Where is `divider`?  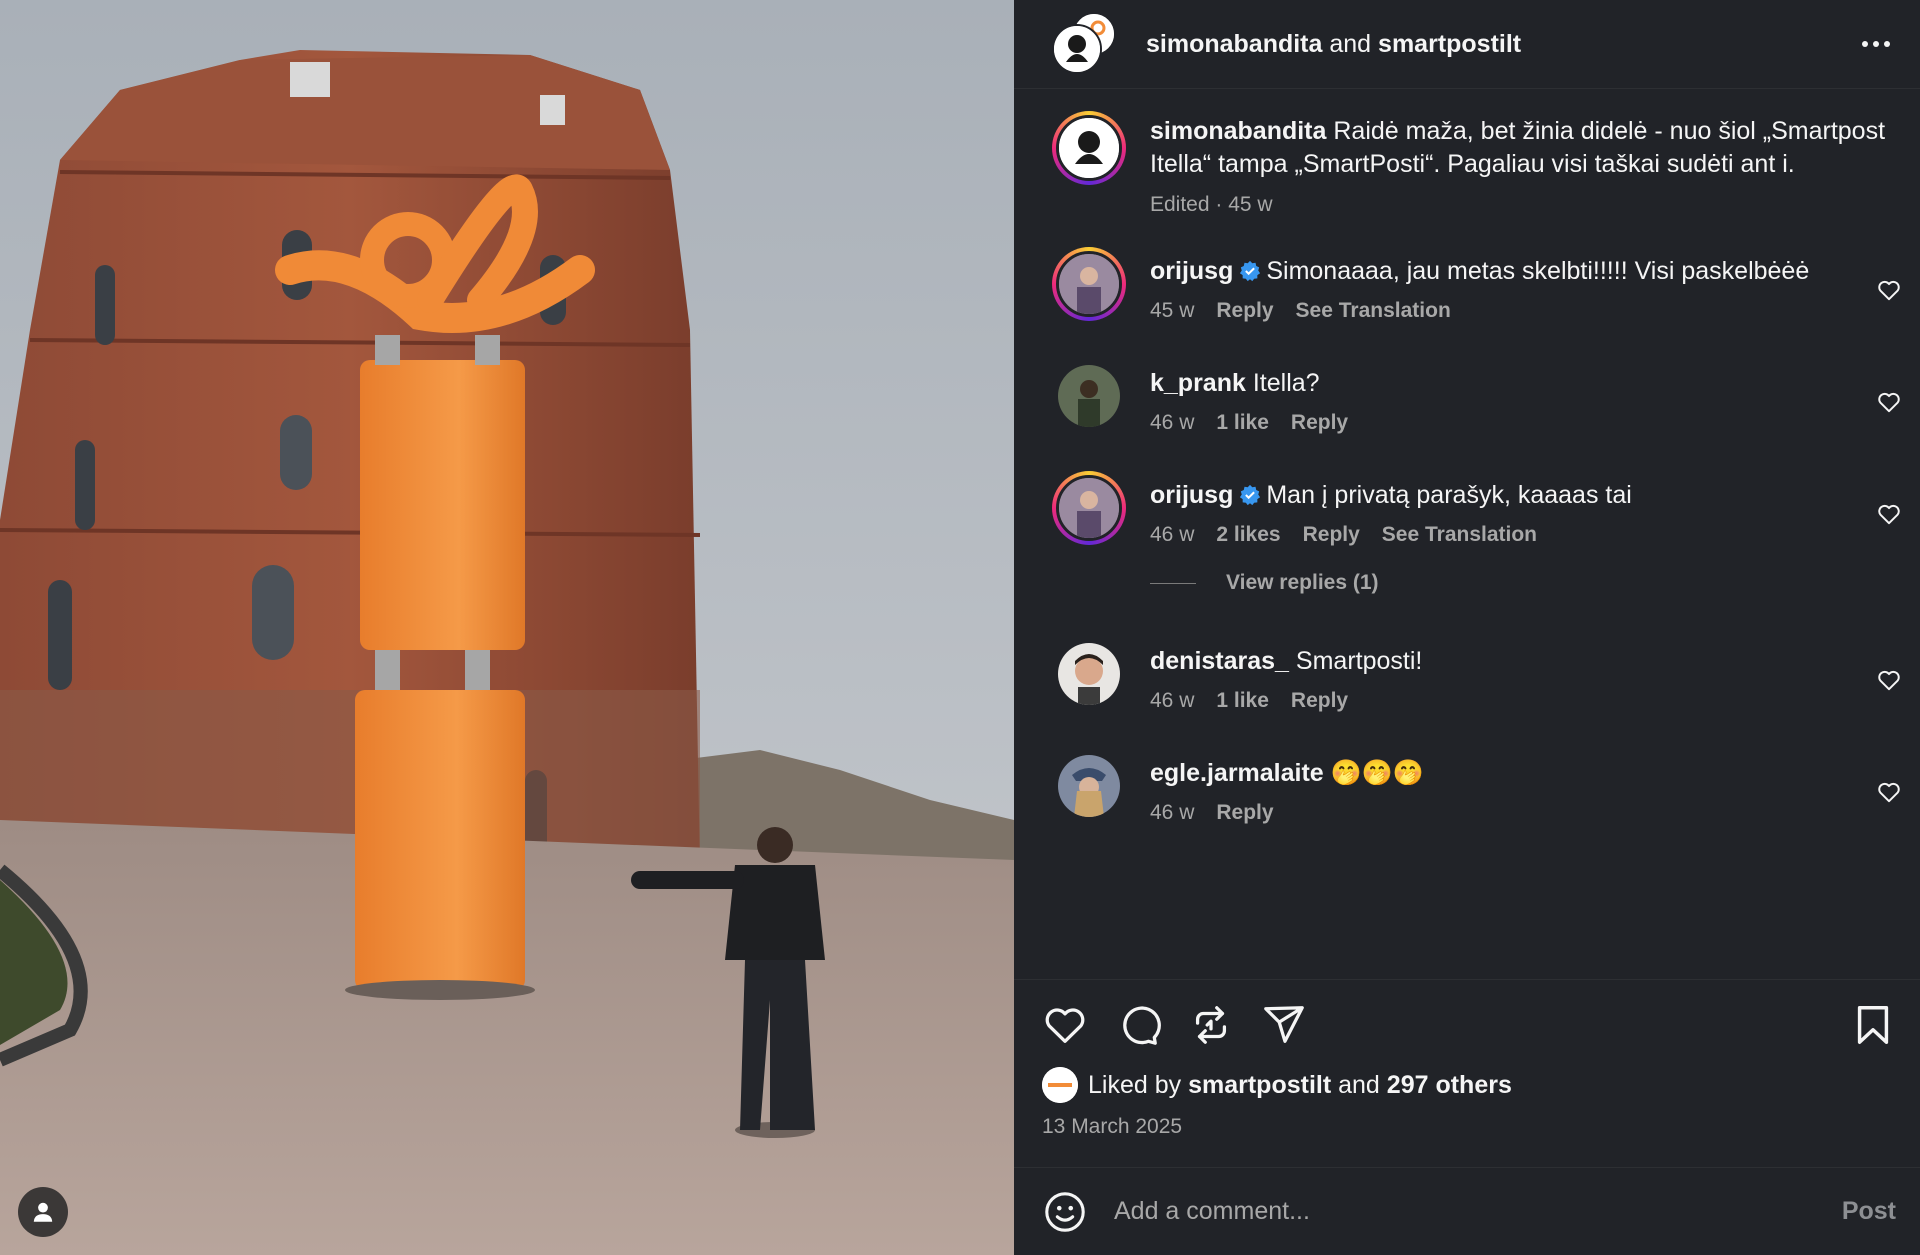 divider is located at coordinates (1173, 583).